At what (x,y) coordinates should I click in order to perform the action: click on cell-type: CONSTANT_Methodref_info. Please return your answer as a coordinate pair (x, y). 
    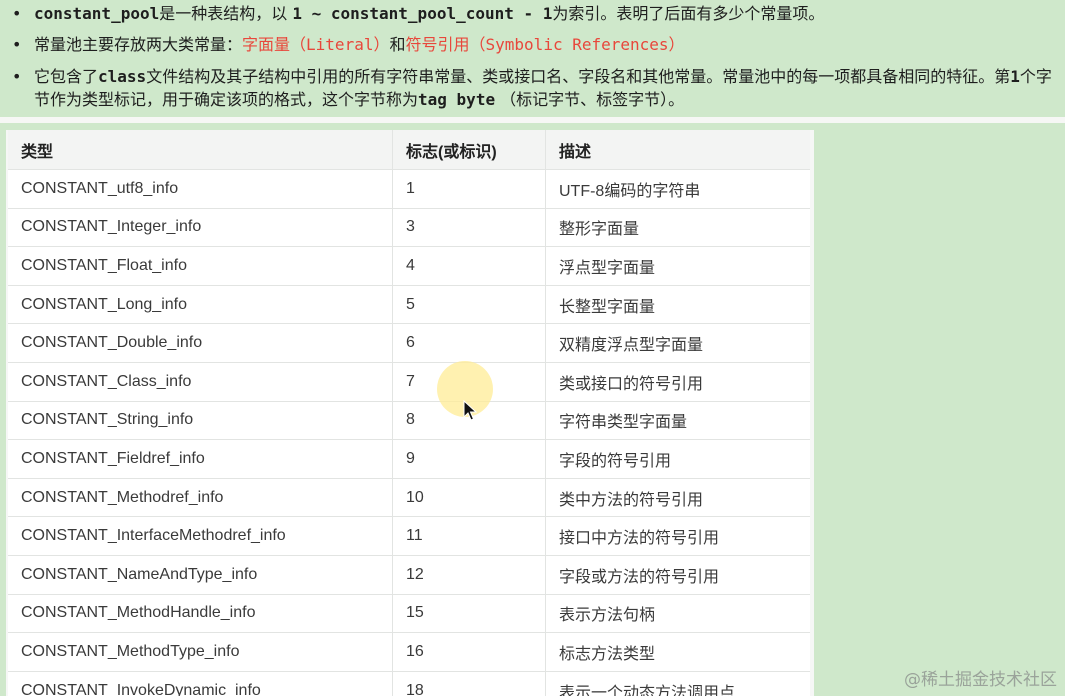
    Looking at the image, I should click on (200, 498).